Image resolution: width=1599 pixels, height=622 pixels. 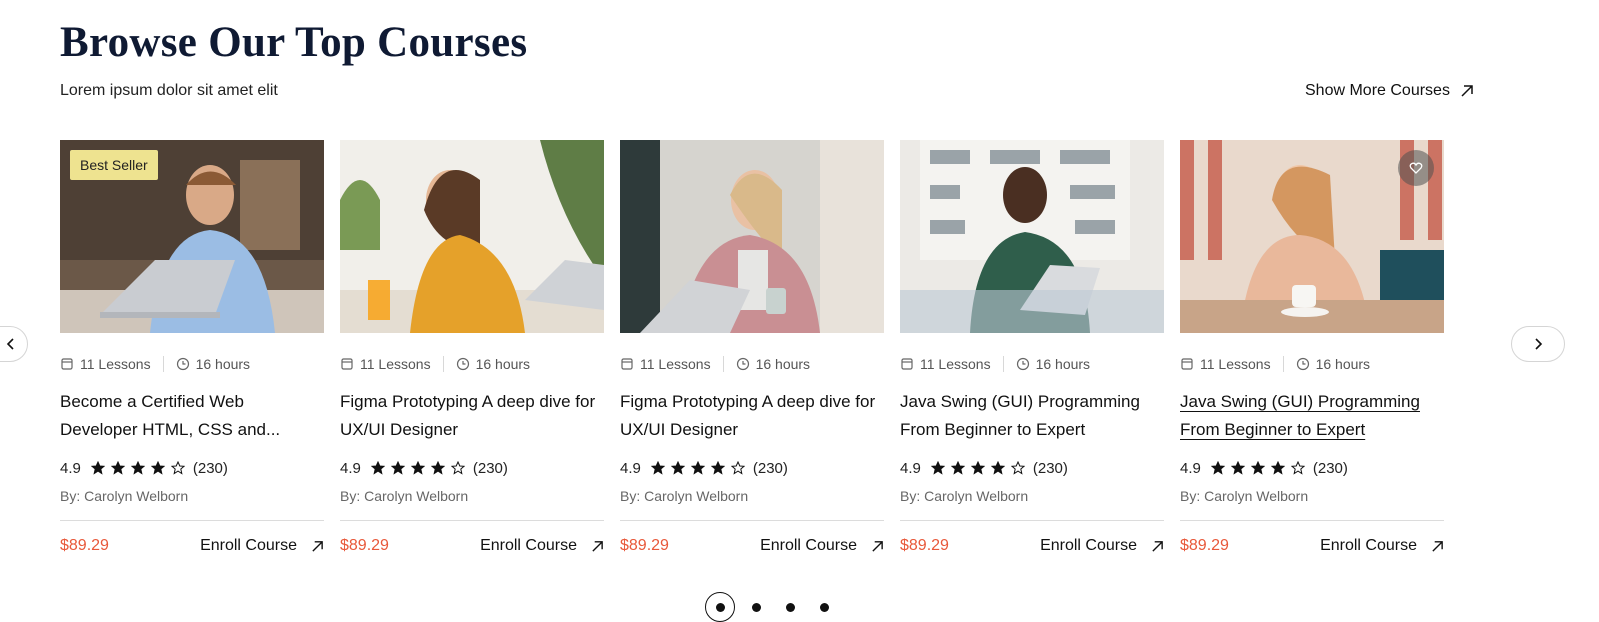 I want to click on dot-marker, so click(x=790, y=607).